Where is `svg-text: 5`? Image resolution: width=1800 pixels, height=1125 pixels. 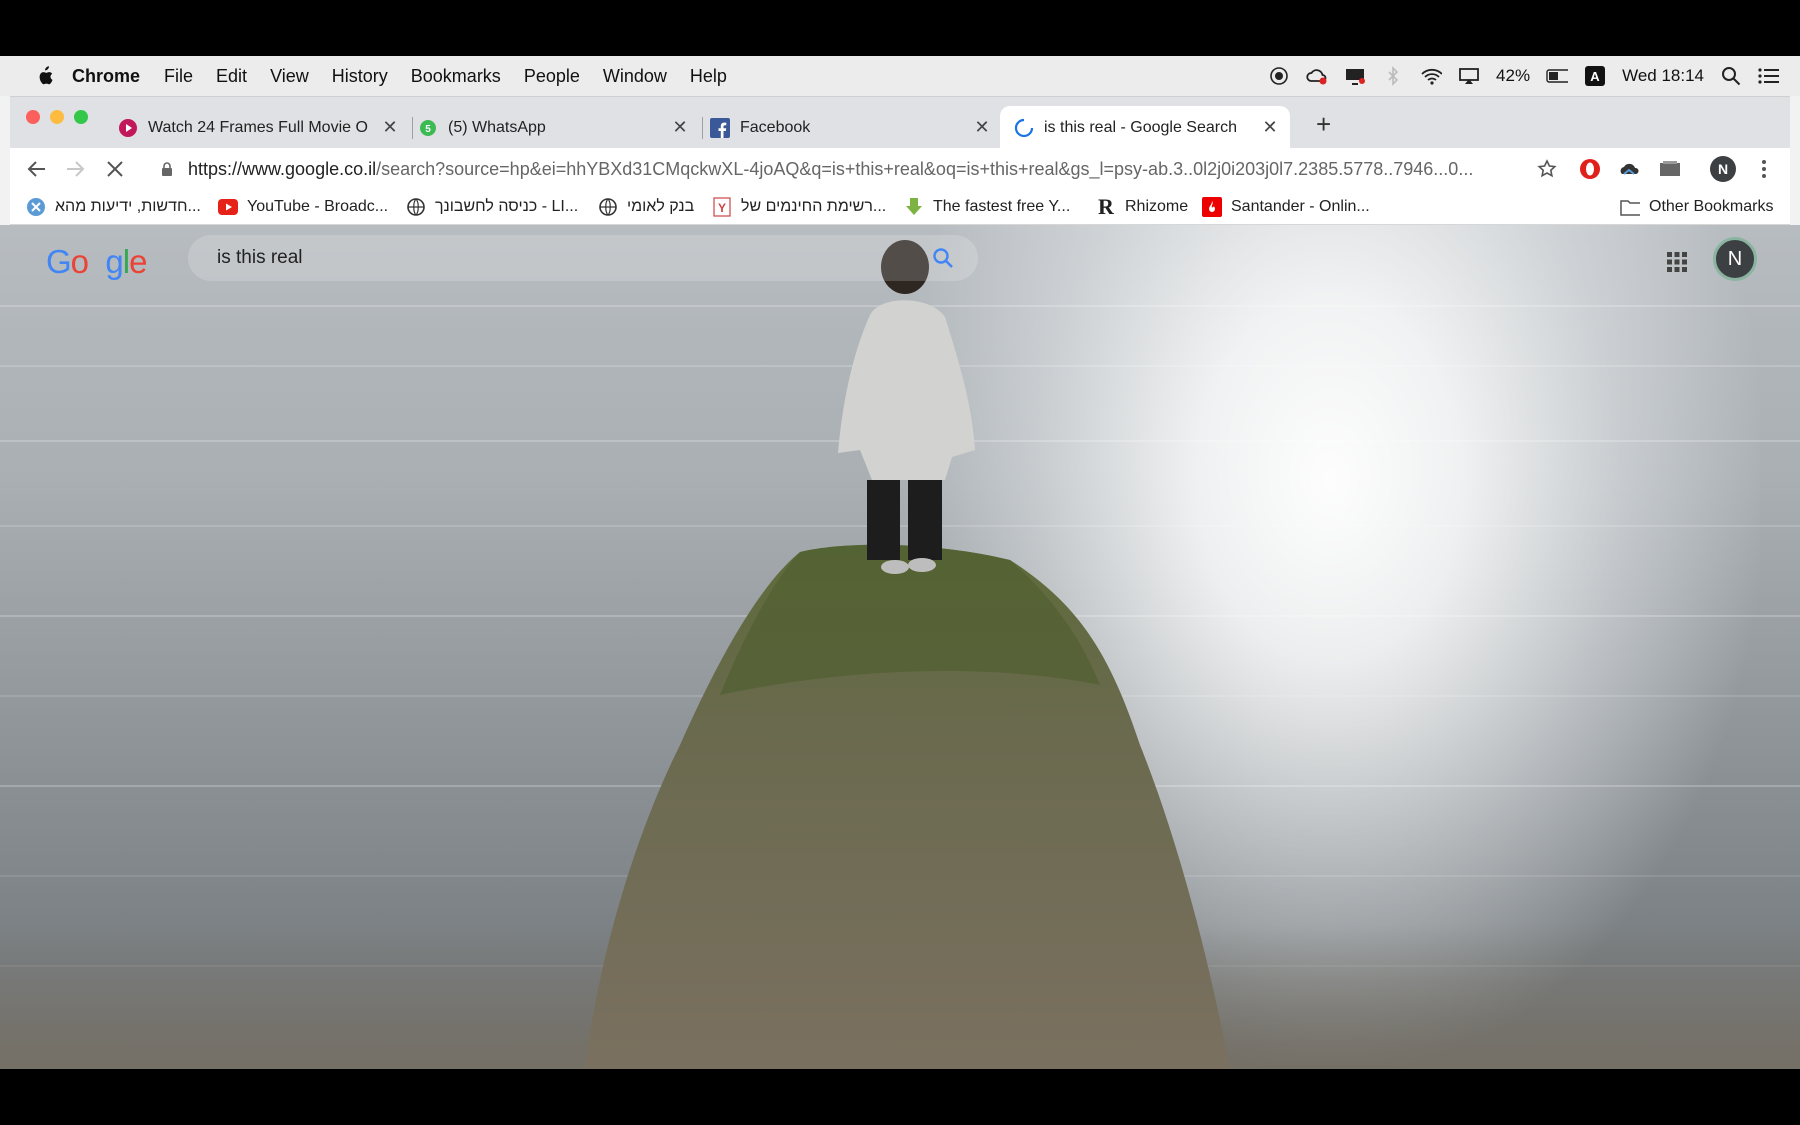
svg-text: 5 is located at coordinates (428, 129).